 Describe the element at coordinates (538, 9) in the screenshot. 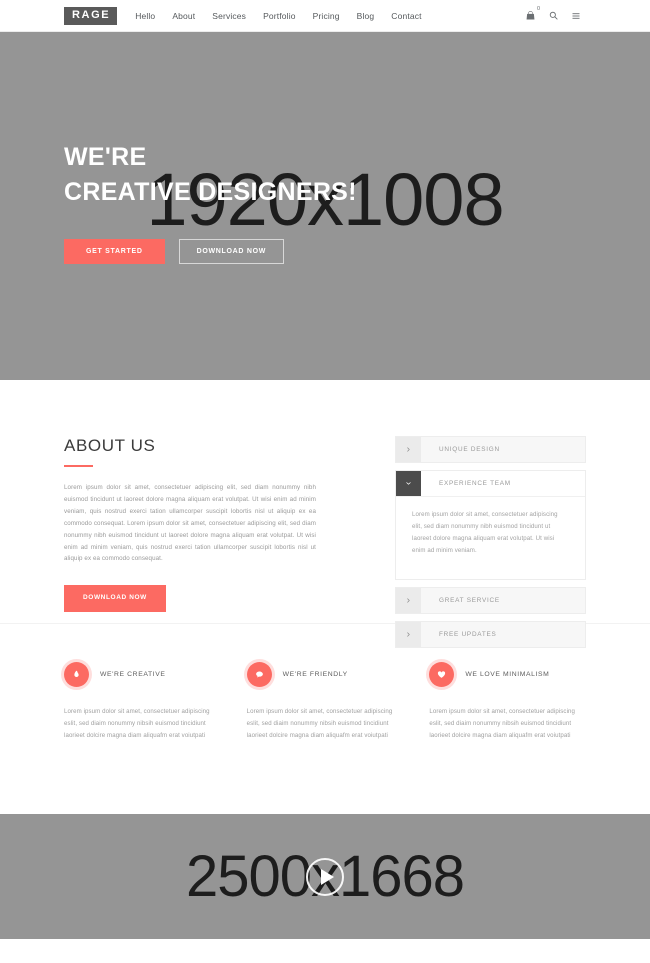

I see `cart-count-badge: 0` at that location.